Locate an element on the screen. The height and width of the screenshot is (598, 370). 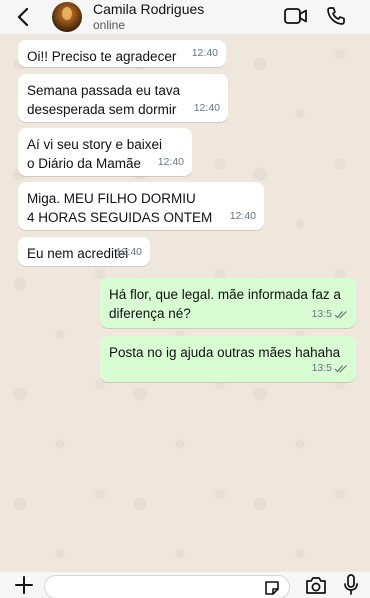
header-actions is located at coordinates (315, 18).